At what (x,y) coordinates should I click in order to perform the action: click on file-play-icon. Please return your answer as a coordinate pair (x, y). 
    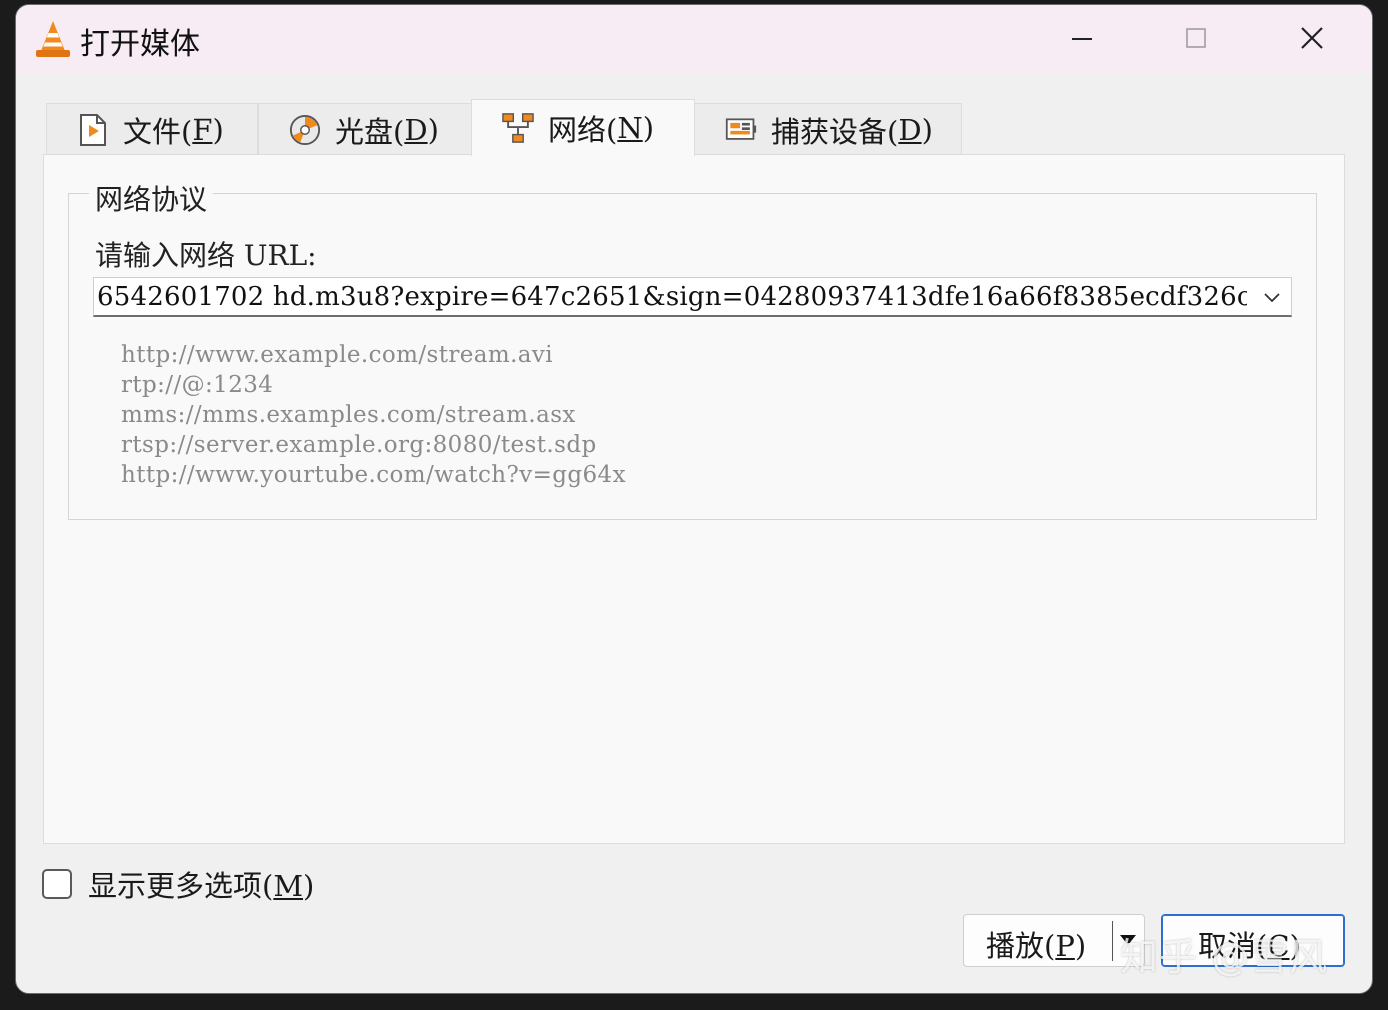
    Looking at the image, I should click on (93, 129).